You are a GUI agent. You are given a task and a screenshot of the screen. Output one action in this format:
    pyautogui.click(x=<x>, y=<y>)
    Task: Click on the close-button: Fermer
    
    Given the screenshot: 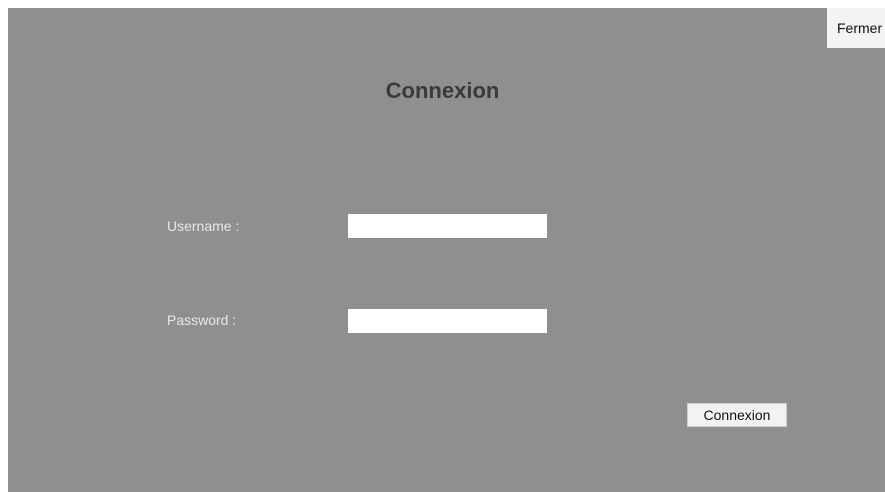 What is the action you would take?
    pyautogui.click(x=856, y=28)
    